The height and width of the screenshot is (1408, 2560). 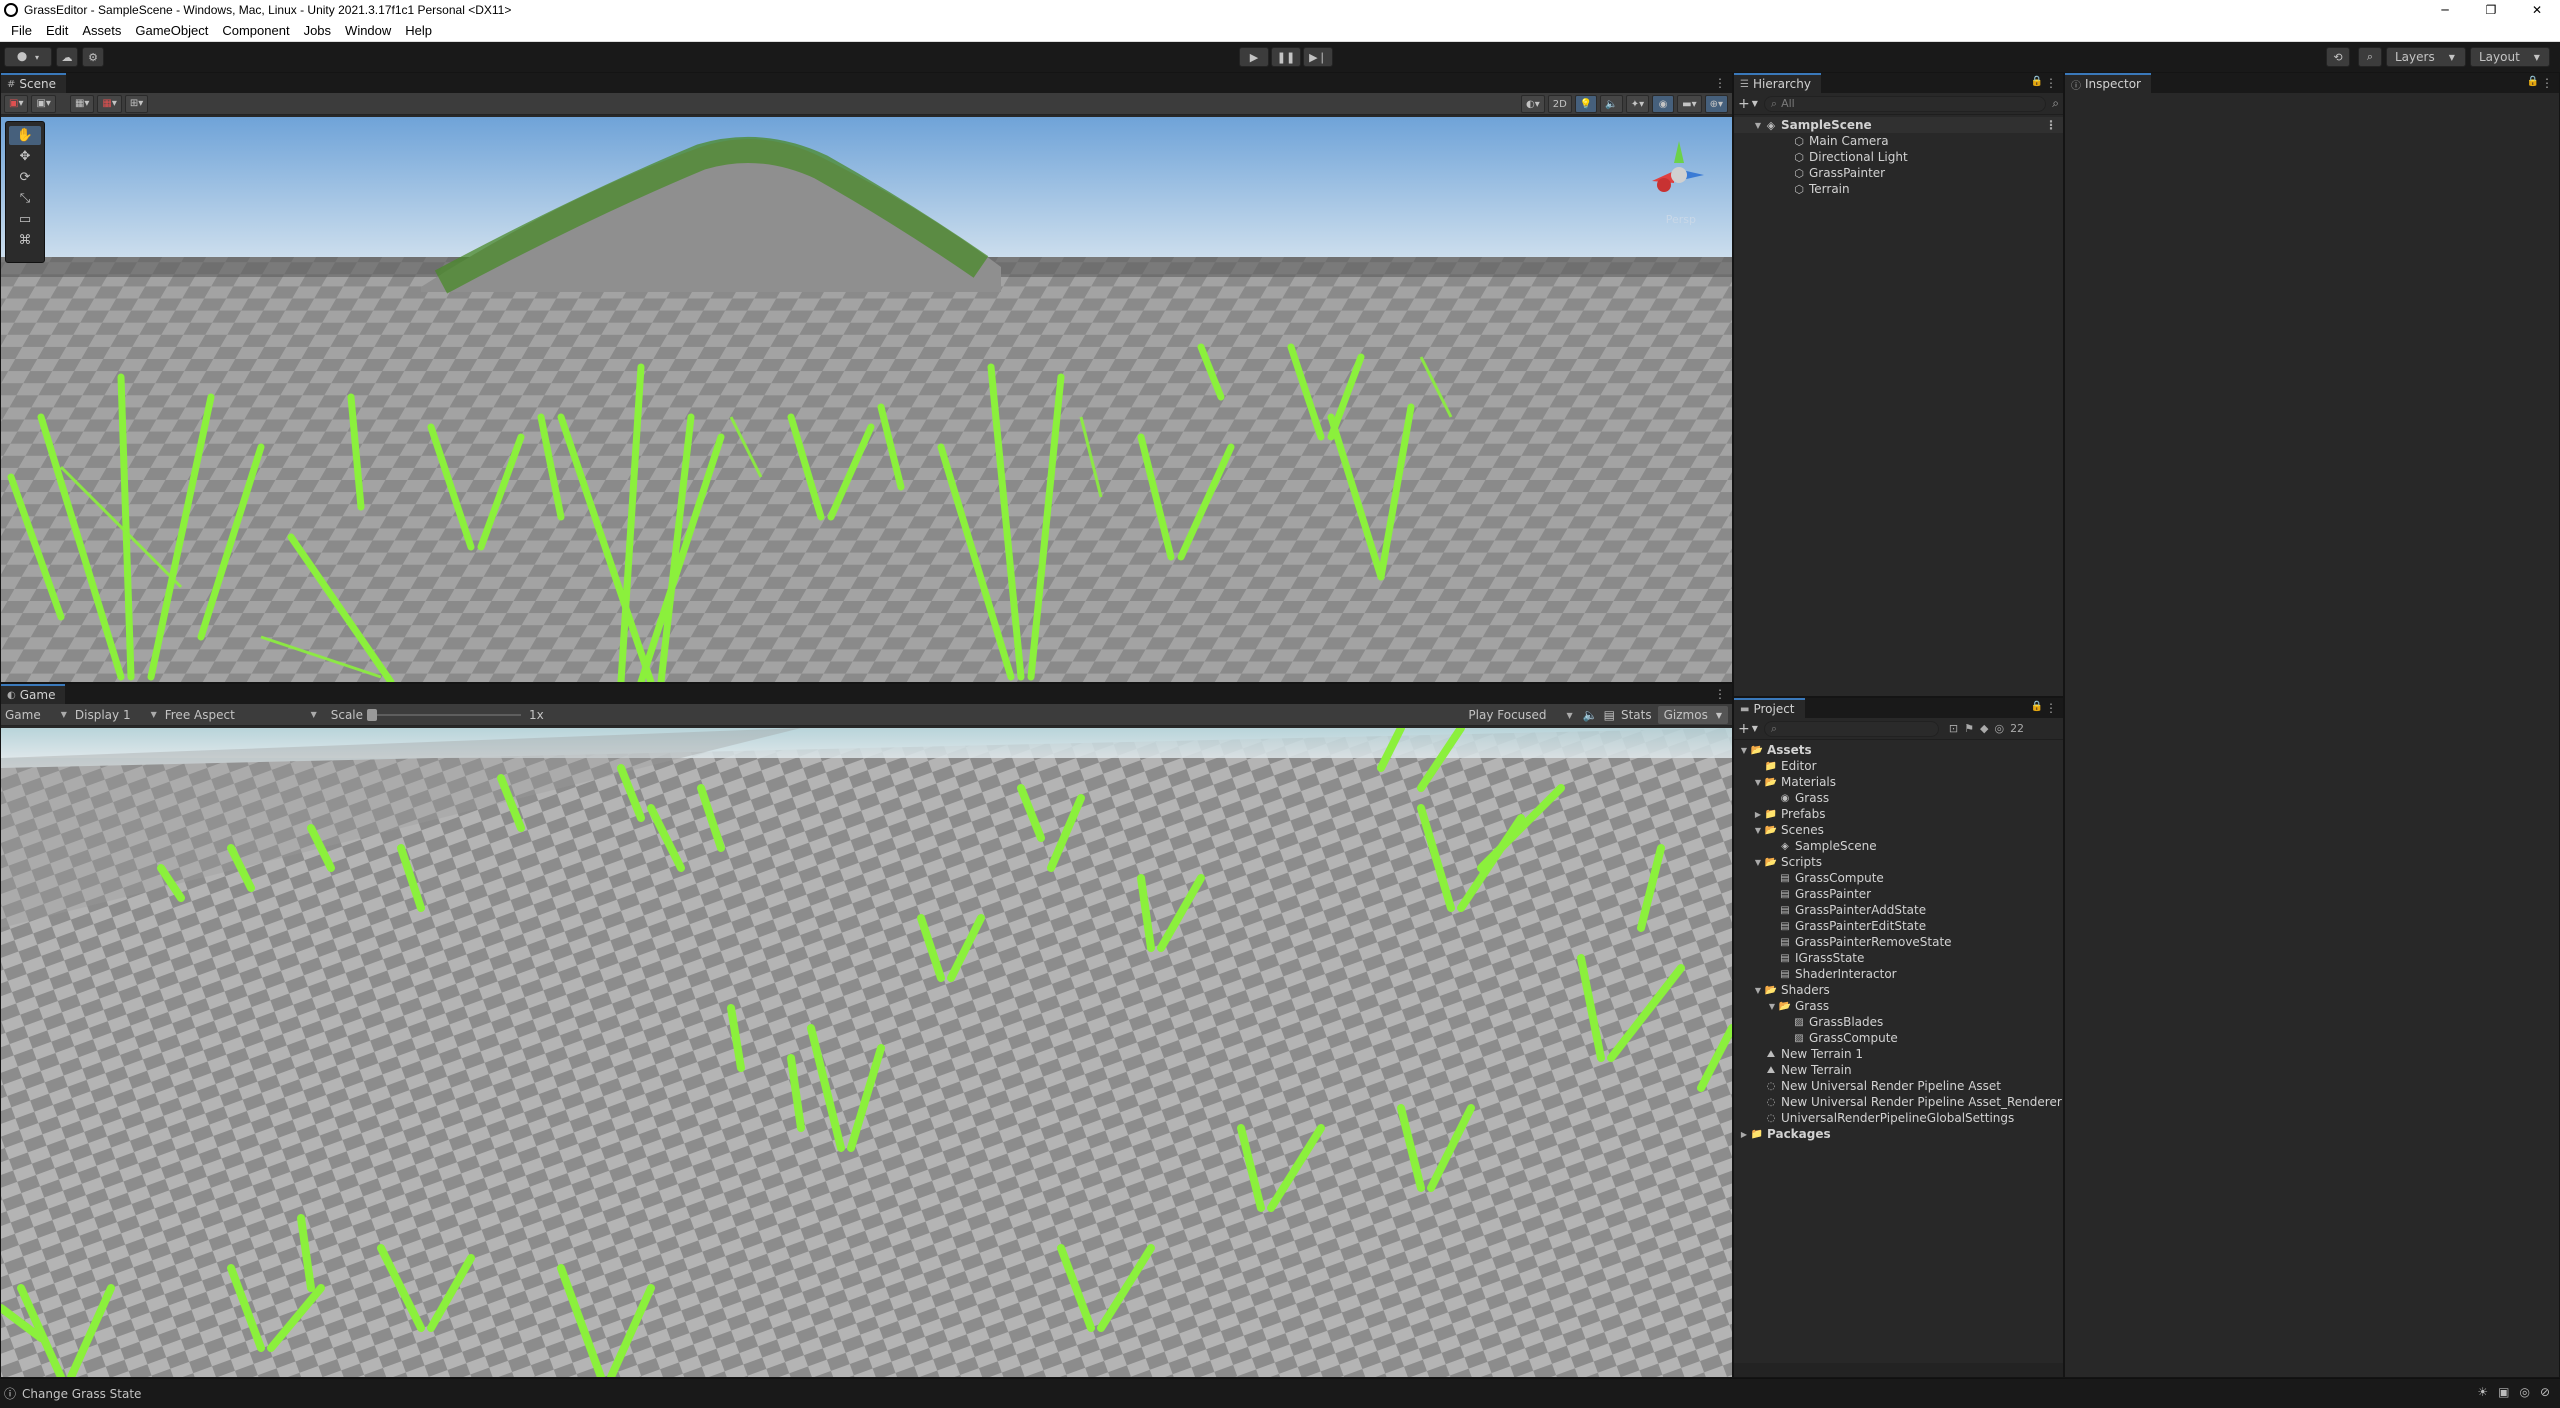 What do you see at coordinates (1898, 990) in the screenshot?
I see `project-tree-item: ▼ 📂 Shaders` at bounding box center [1898, 990].